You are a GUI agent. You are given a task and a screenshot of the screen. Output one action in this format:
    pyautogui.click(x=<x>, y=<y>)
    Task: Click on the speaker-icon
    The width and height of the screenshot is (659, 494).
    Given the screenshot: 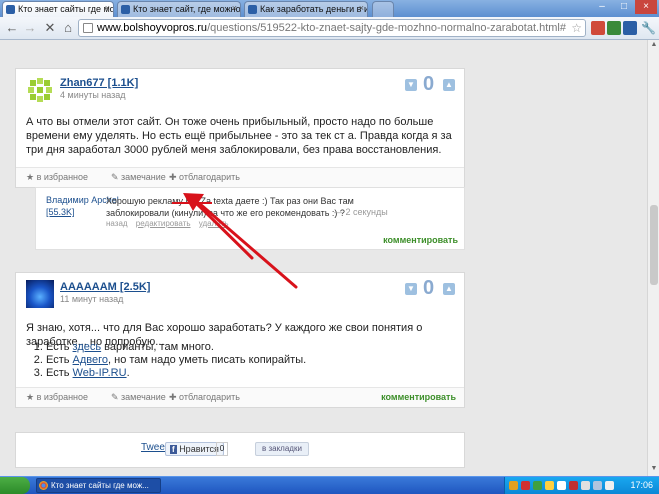 What is the action you would take?
    pyautogui.click(x=585, y=485)
    